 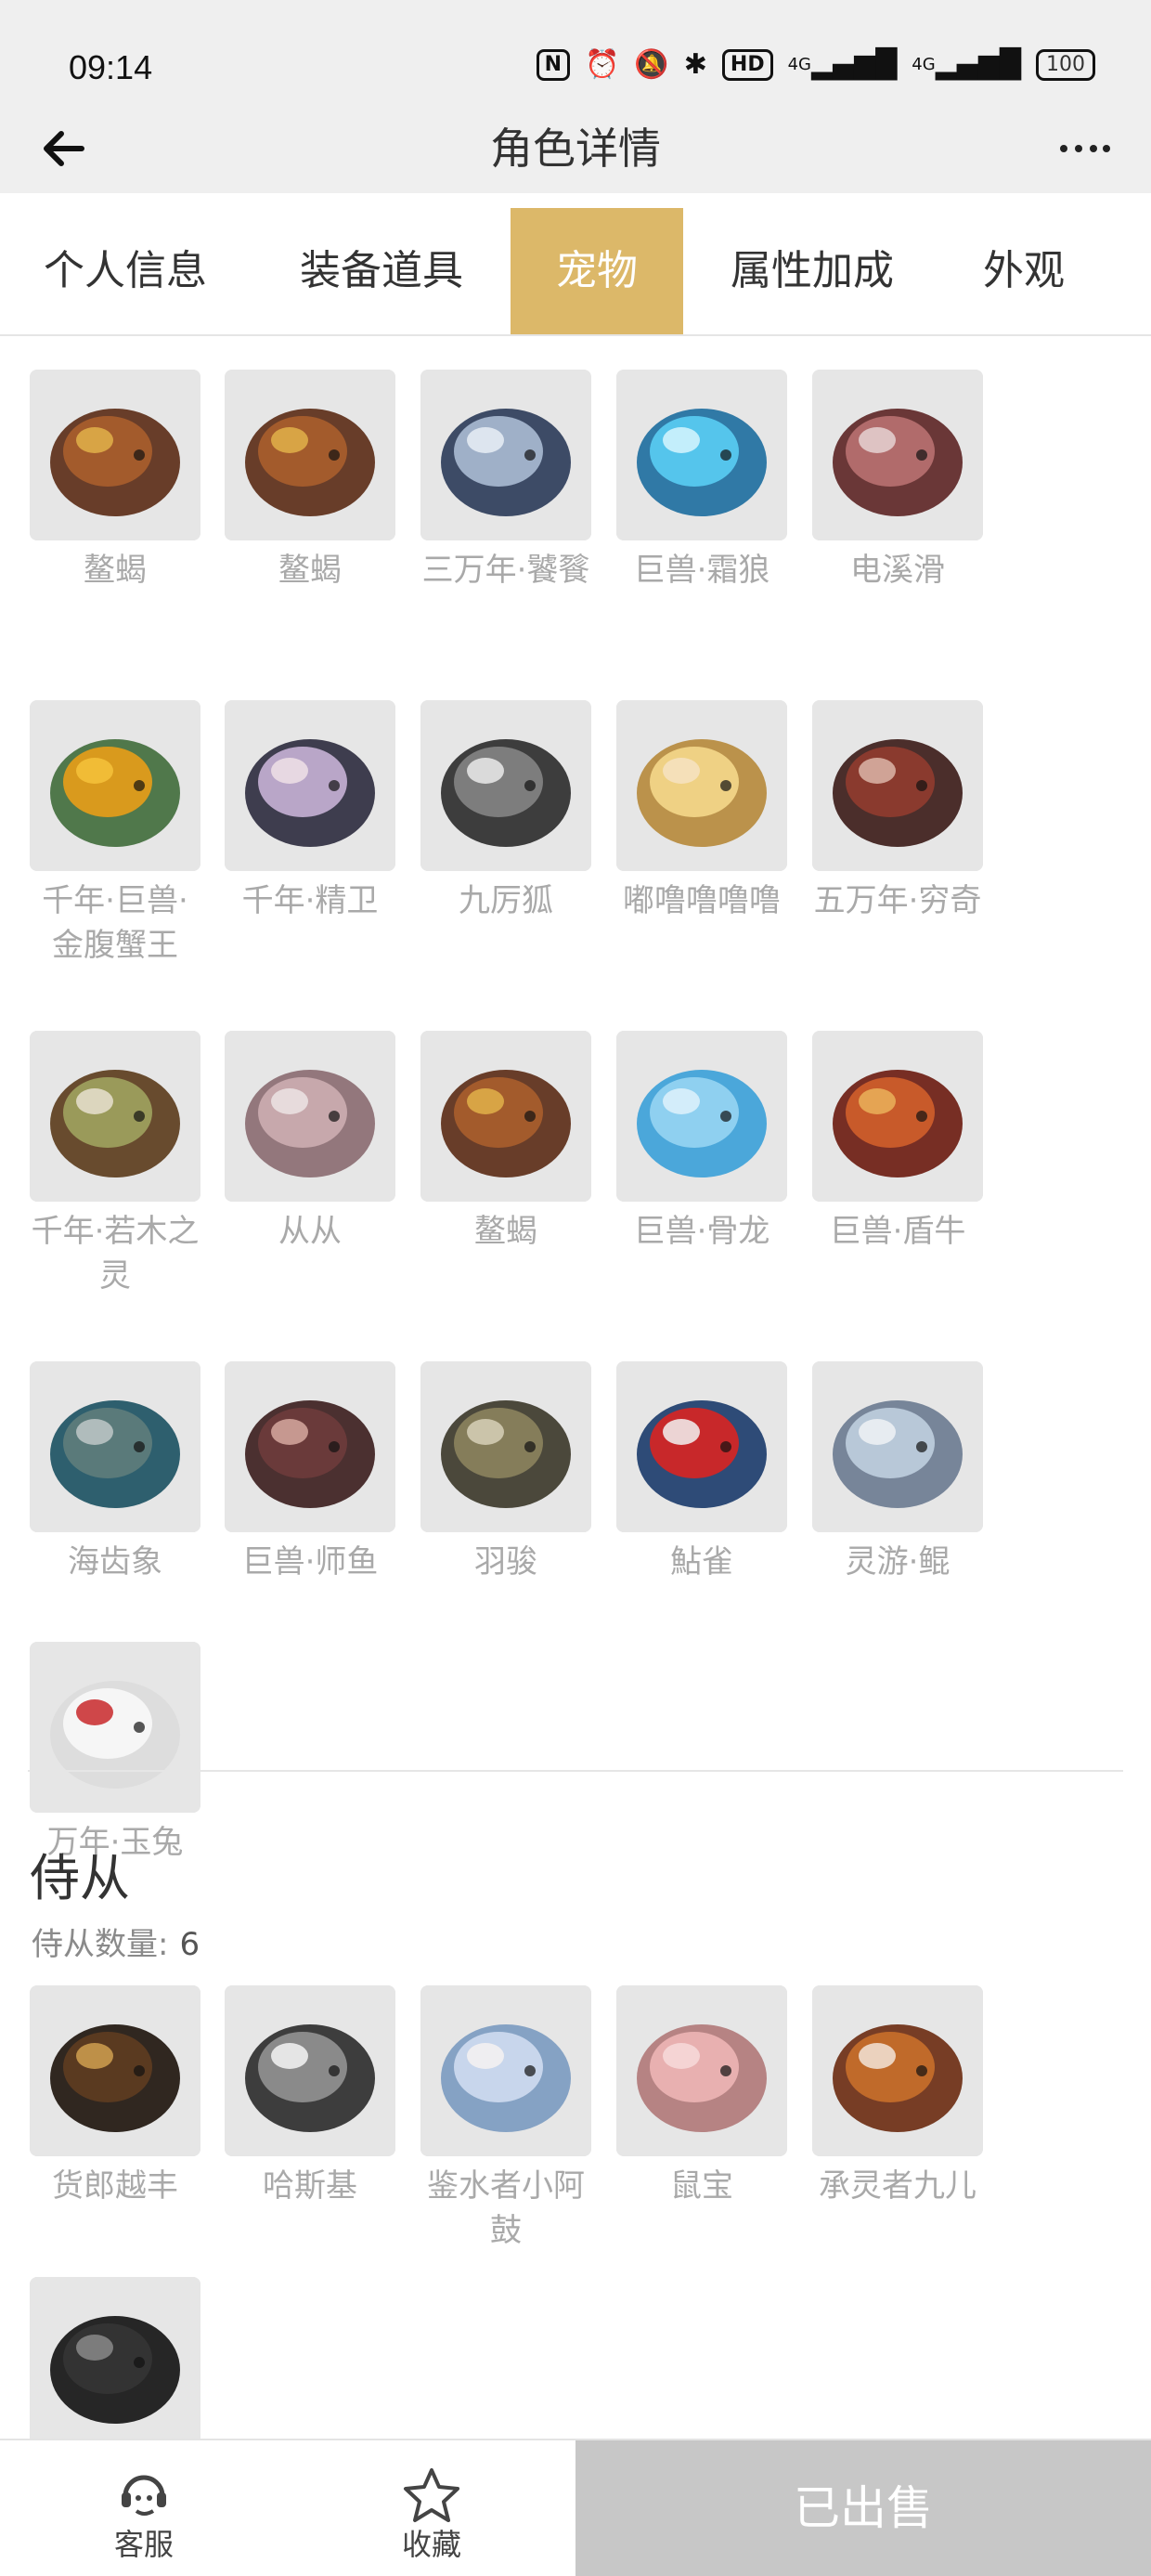 What do you see at coordinates (310, 1231) in the screenshot?
I see `pet-name: 从从` at bounding box center [310, 1231].